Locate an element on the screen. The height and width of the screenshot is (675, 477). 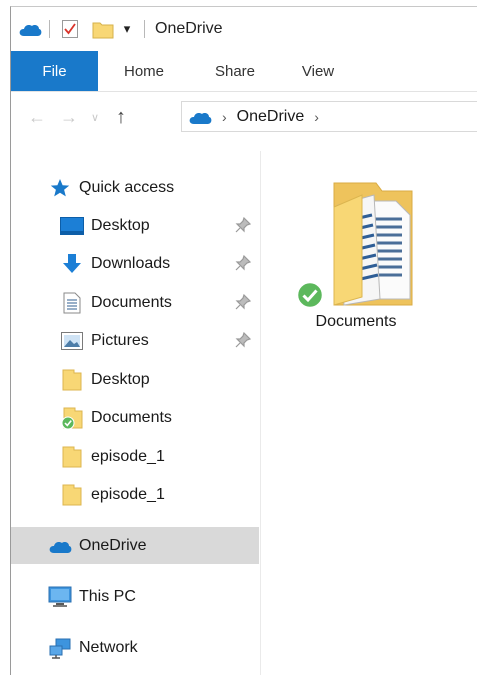
desktop-icon is located at coordinates (72, 226).